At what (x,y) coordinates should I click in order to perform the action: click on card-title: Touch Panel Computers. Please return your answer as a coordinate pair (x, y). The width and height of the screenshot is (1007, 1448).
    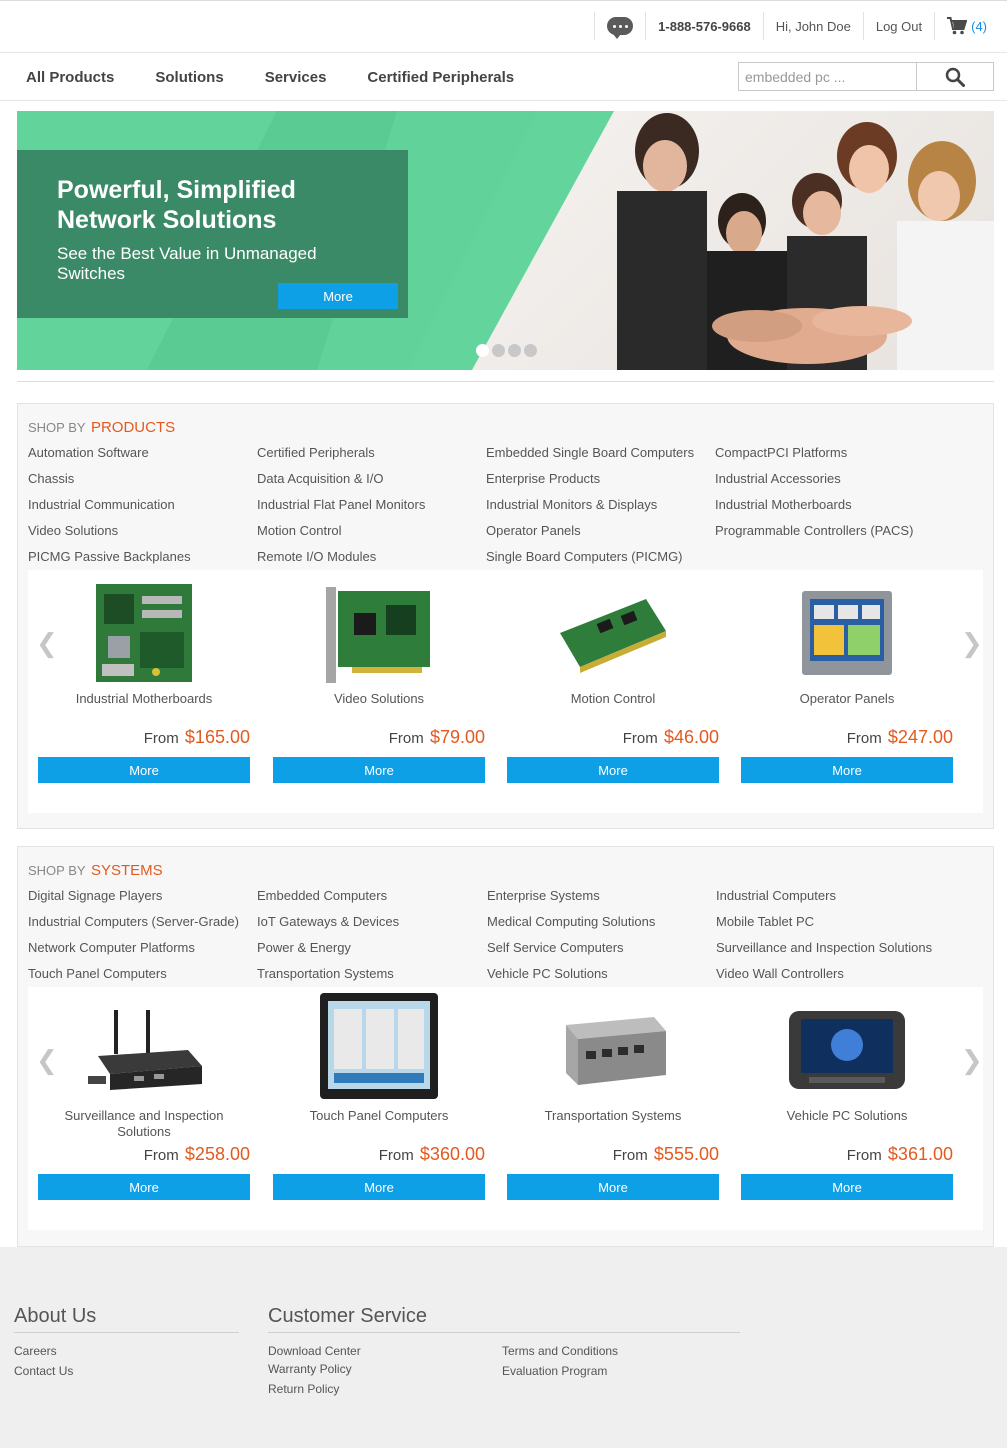
    Looking at the image, I should click on (379, 1116).